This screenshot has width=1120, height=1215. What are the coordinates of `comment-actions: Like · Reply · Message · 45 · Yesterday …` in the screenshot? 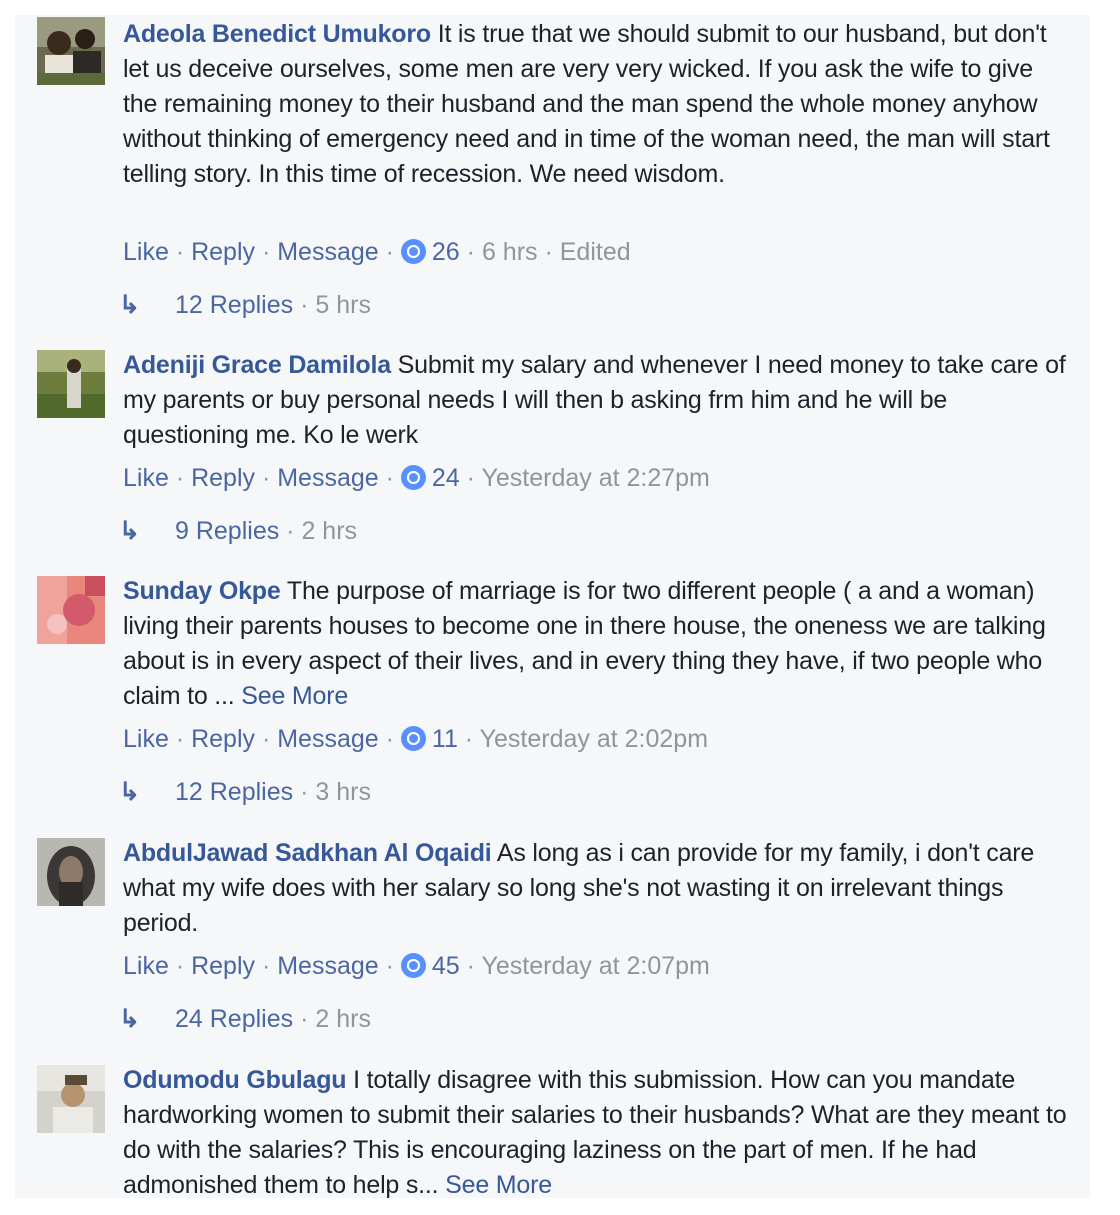 It's located at (416, 966).